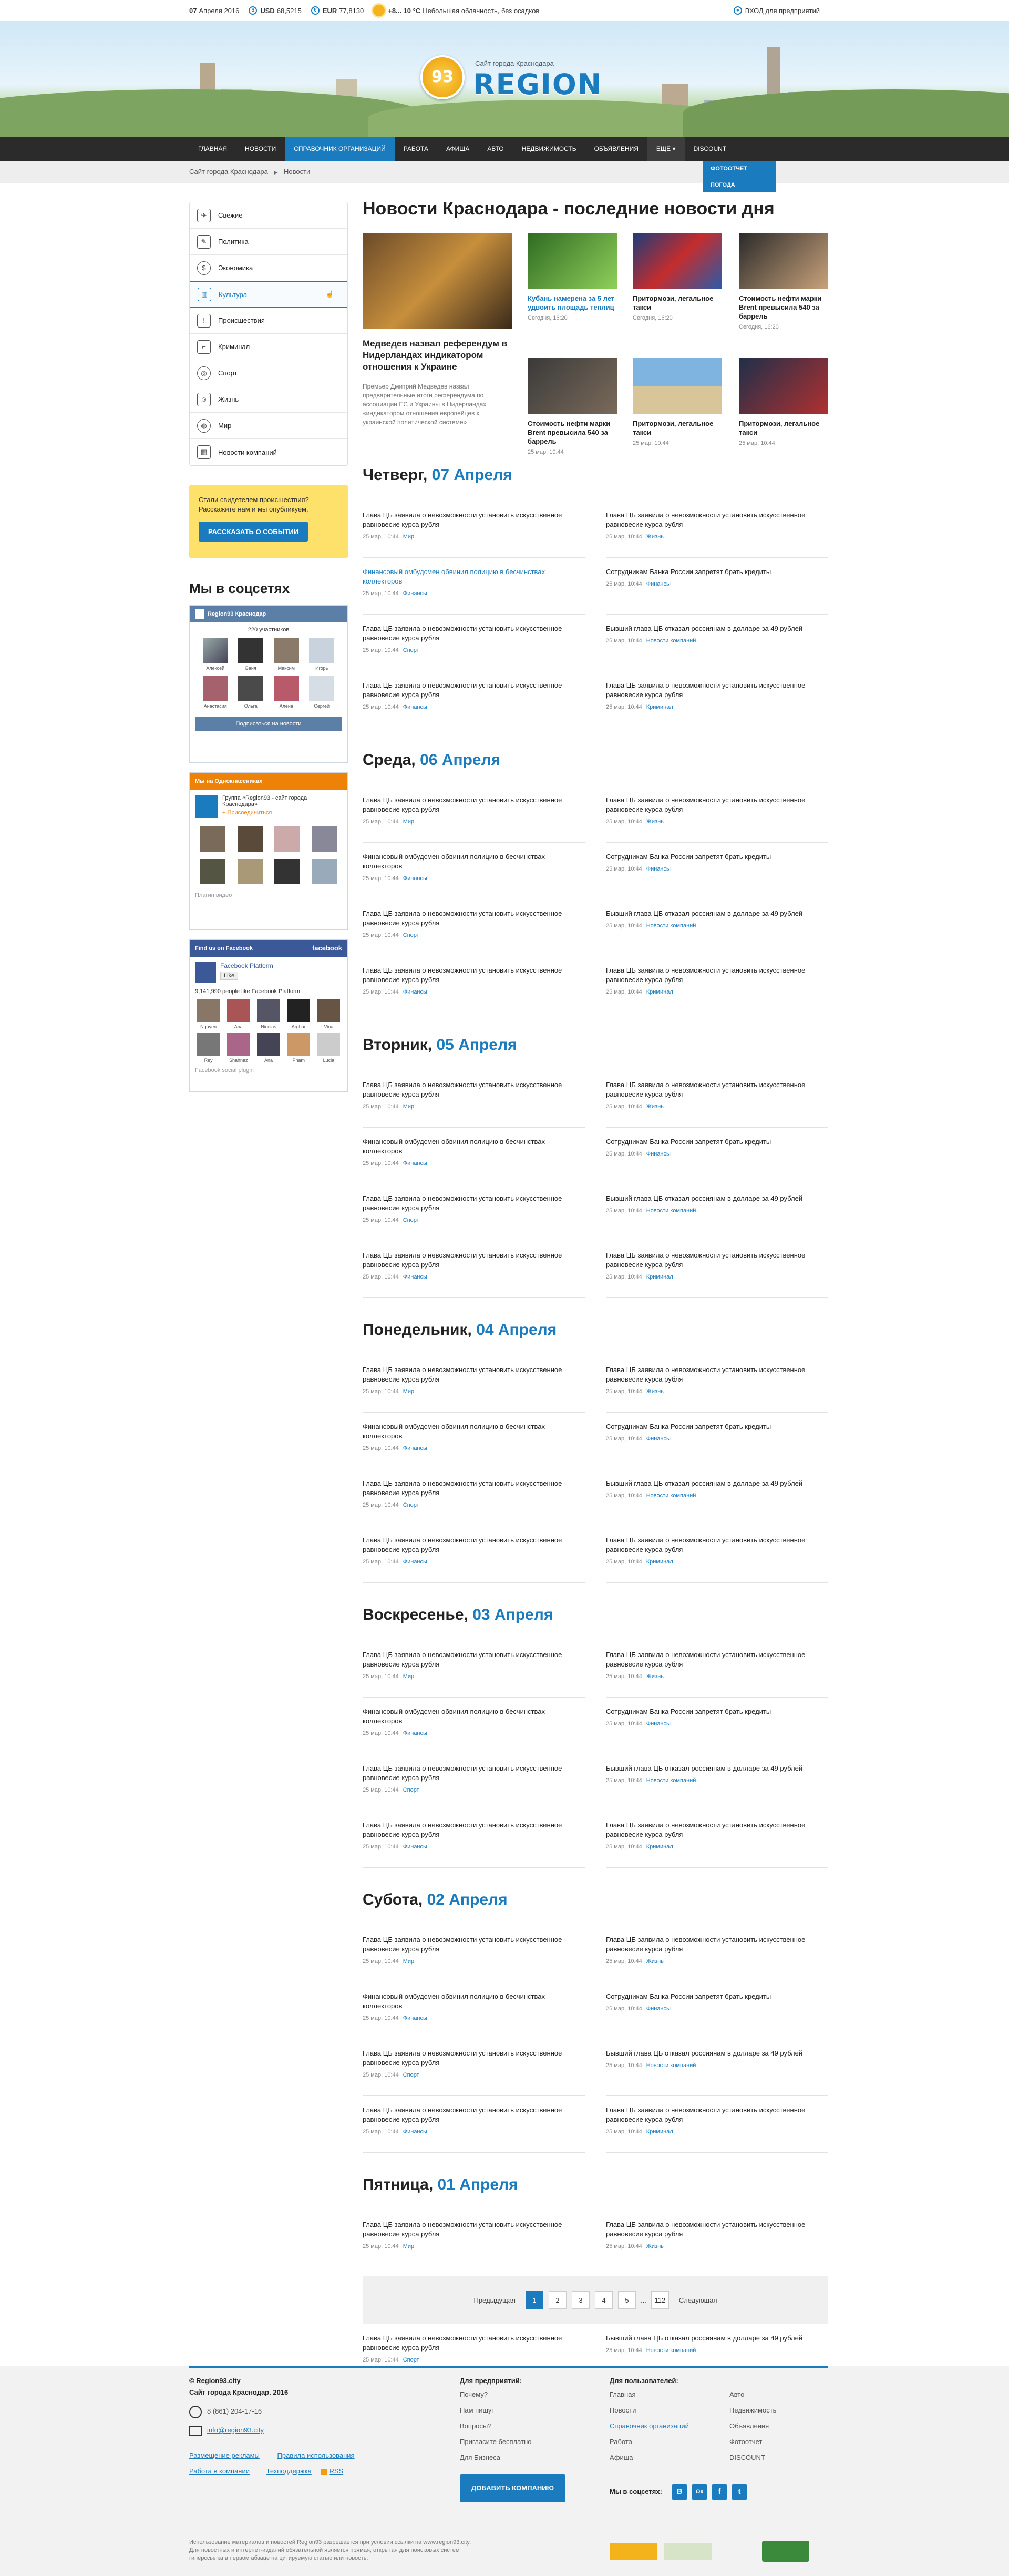  What do you see at coordinates (268, 452) in the screenshot?
I see `rubric-company-news: ▦ Новости компаний` at bounding box center [268, 452].